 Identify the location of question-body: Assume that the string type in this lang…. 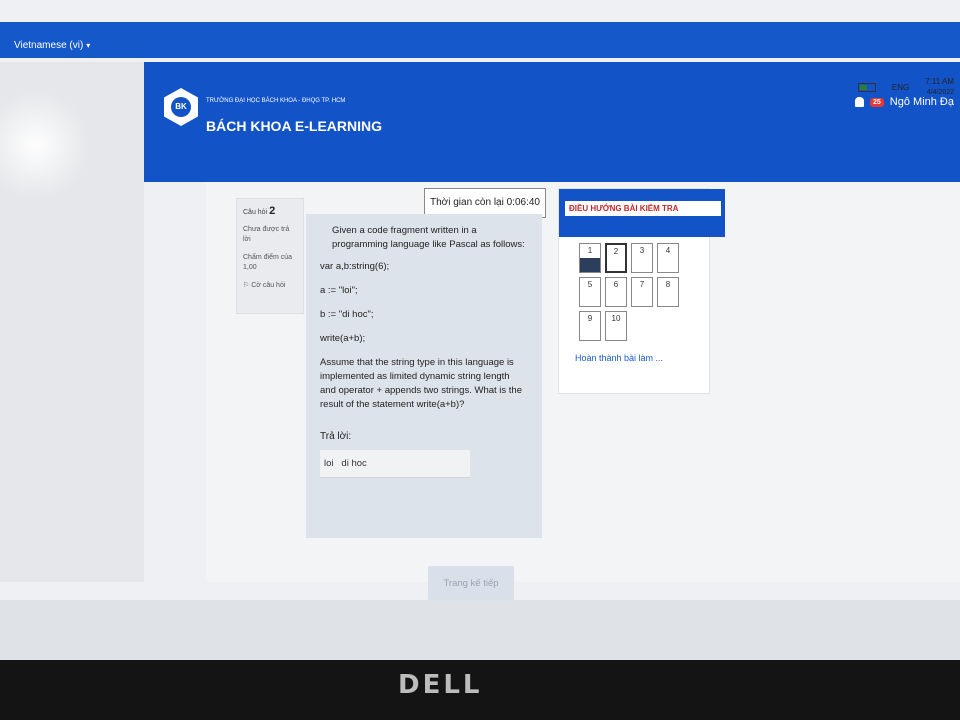
(421, 383).